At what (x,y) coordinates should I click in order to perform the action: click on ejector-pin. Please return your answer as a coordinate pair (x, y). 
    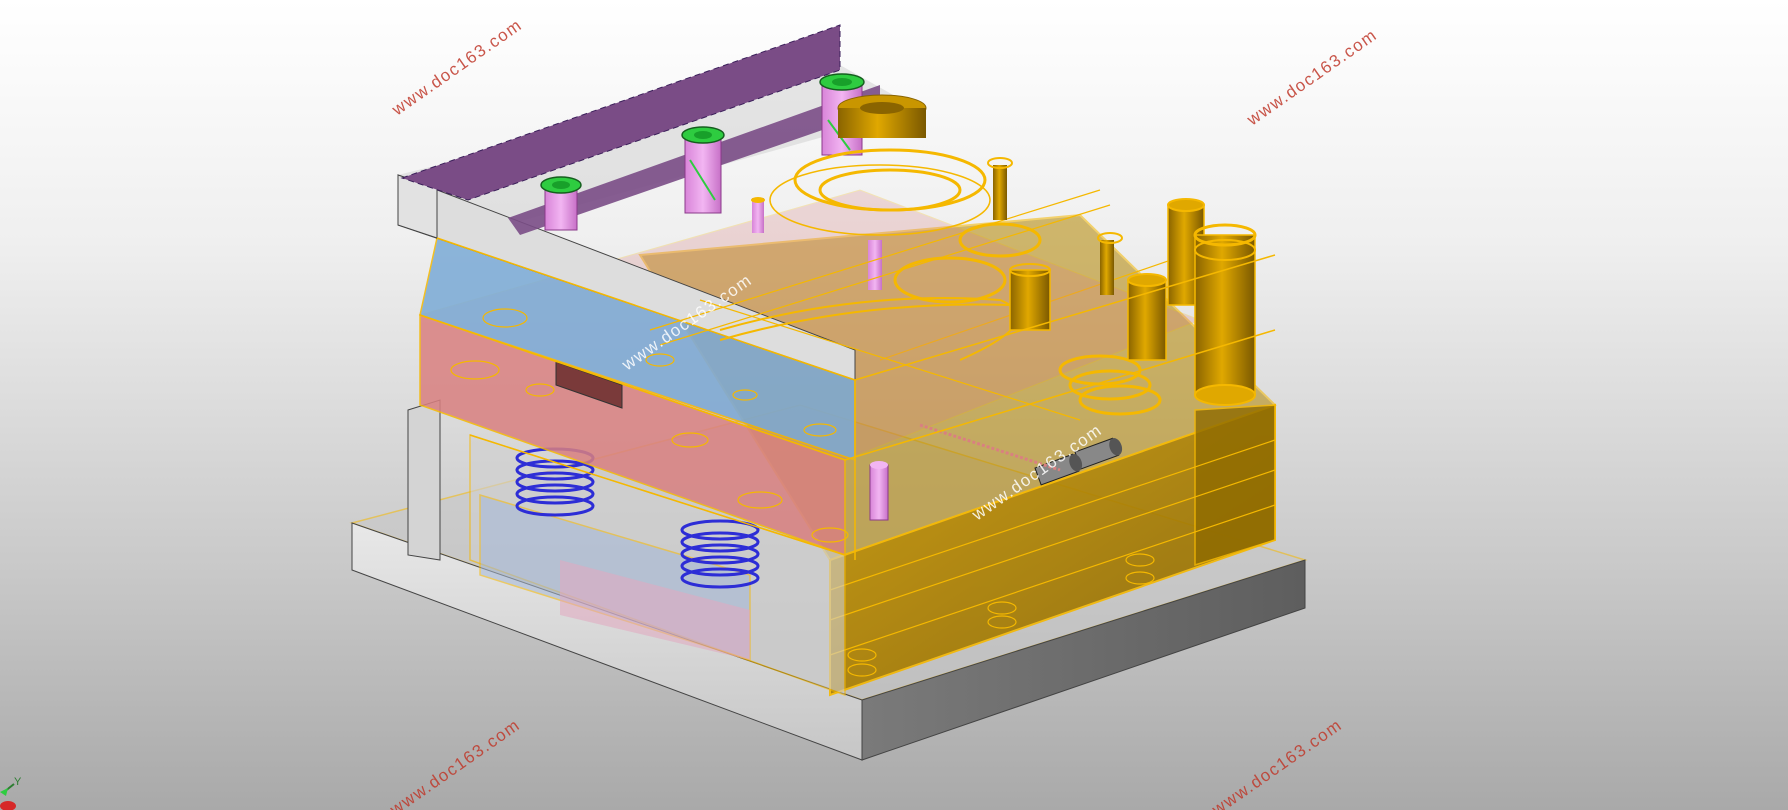
    Looking at the image, I should click on (879, 491).